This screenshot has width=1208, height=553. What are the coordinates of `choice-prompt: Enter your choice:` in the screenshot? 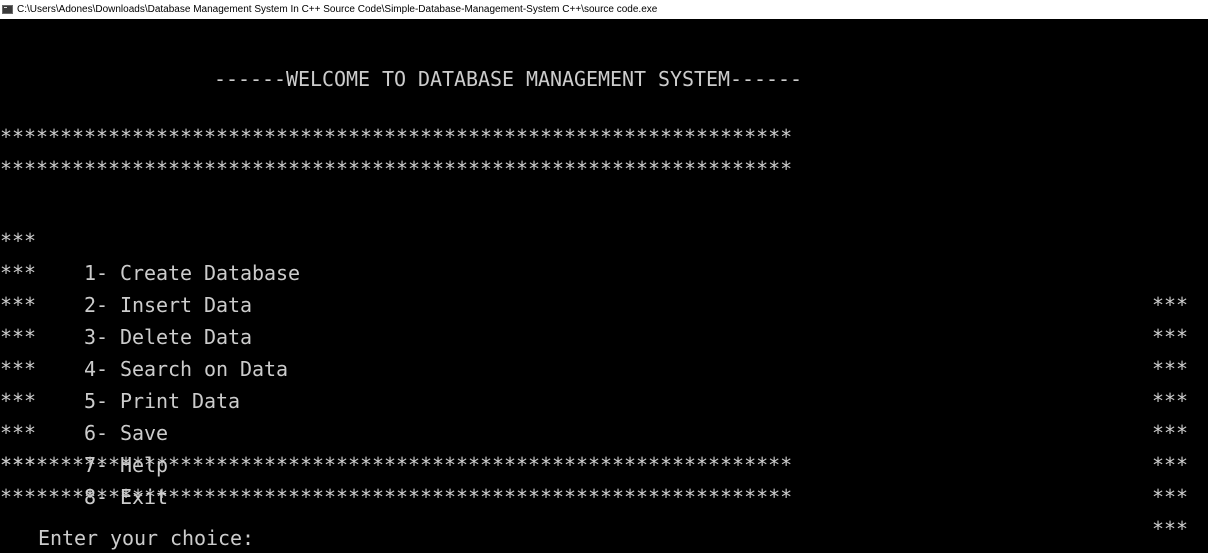 It's located at (146, 538).